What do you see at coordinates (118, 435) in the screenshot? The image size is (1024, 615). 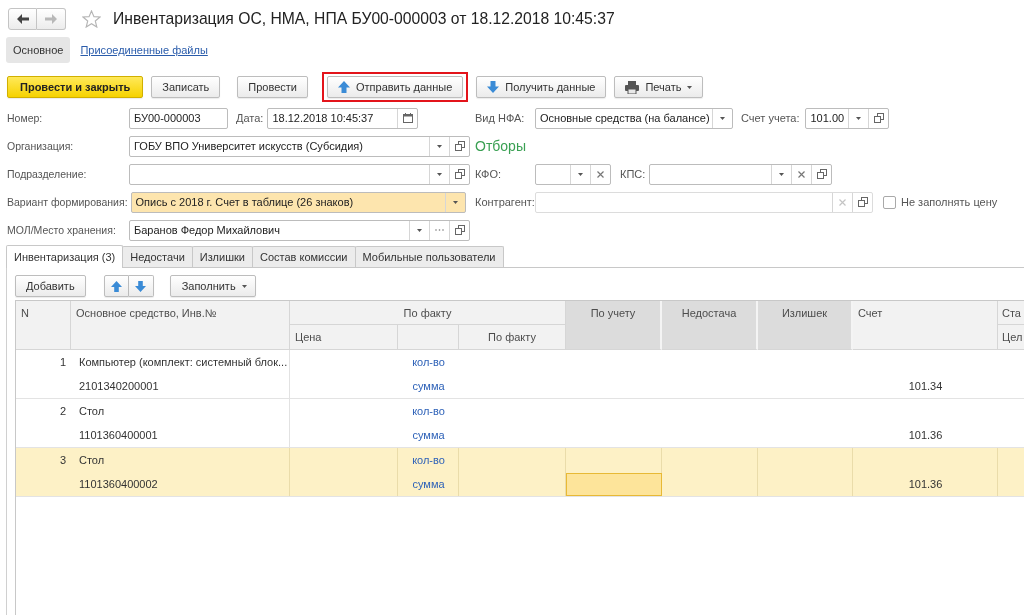 I see `table-cell: 1101360400001` at bounding box center [118, 435].